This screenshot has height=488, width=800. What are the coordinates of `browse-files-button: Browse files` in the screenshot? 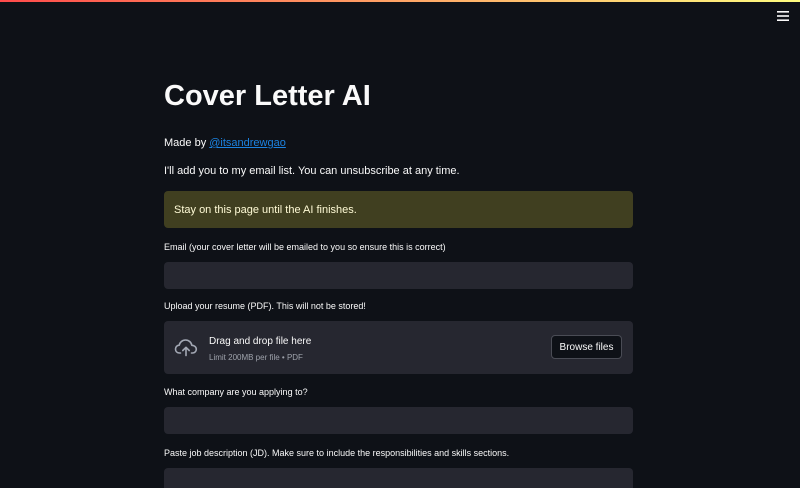 It's located at (586, 347).